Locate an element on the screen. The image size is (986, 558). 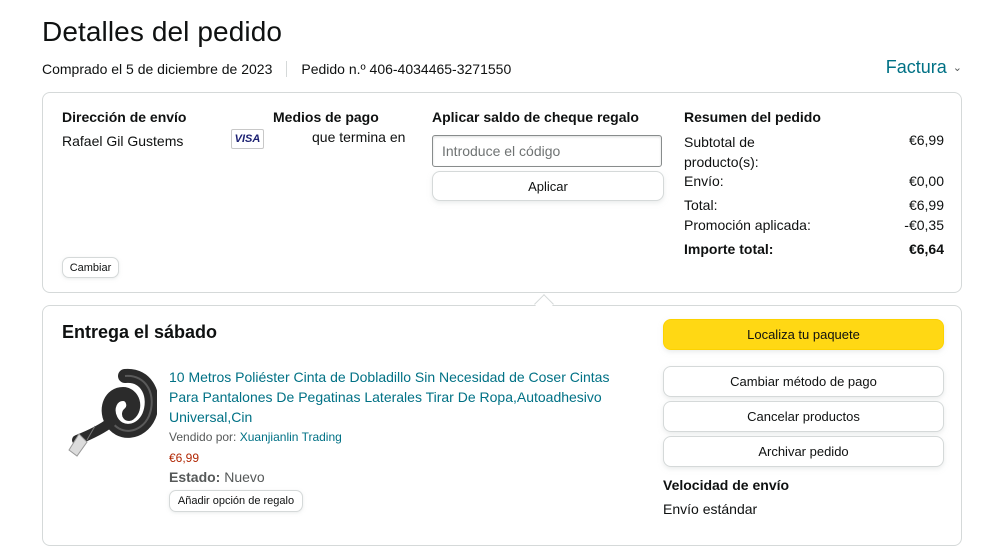
gift-card-title: Aplicar saldo de cheque regalo is located at coordinates (535, 117).